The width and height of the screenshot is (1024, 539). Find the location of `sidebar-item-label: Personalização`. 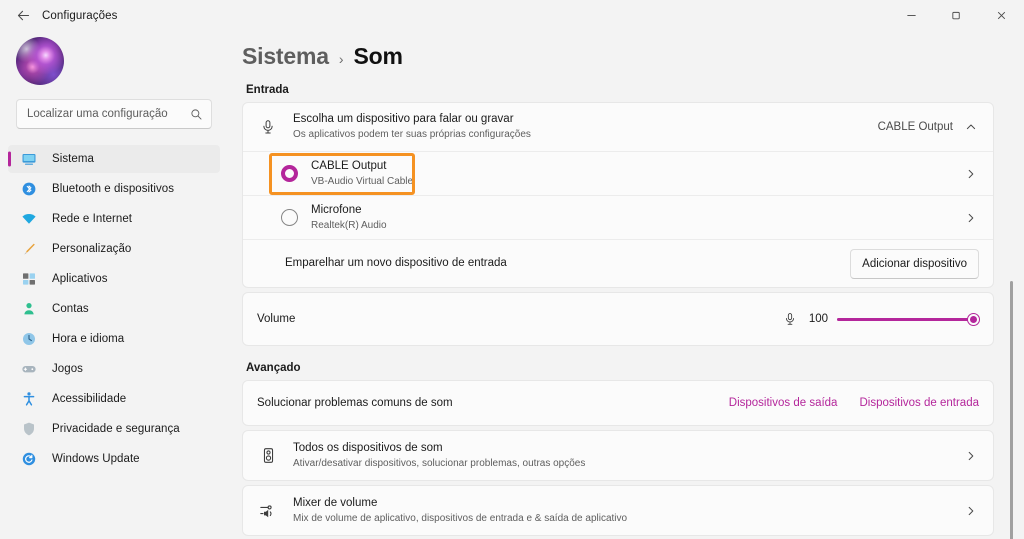

sidebar-item-label: Personalização is located at coordinates (92, 249).